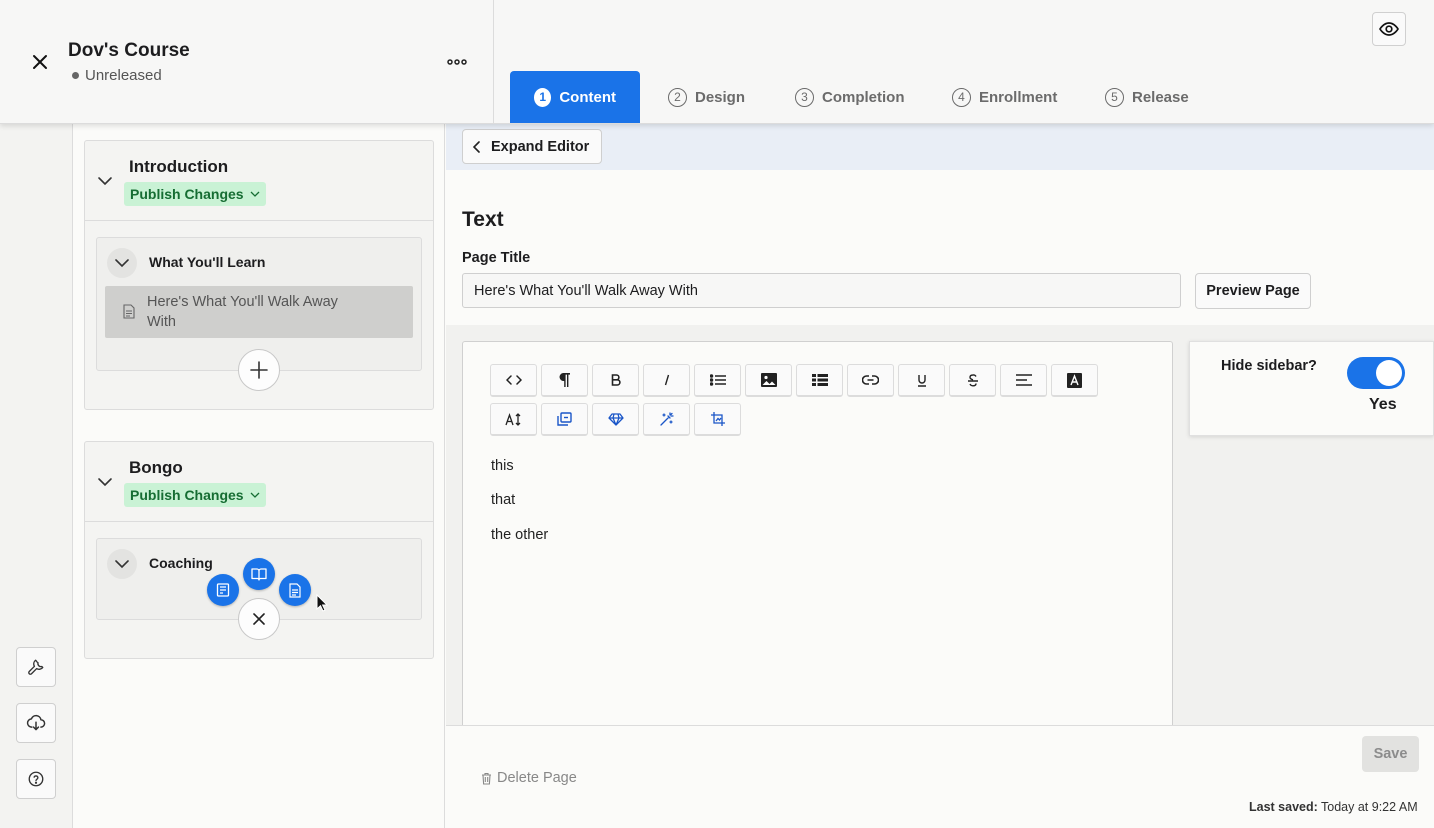 This screenshot has width=1434, height=828. I want to click on content-type-heading: Text, so click(483, 219).